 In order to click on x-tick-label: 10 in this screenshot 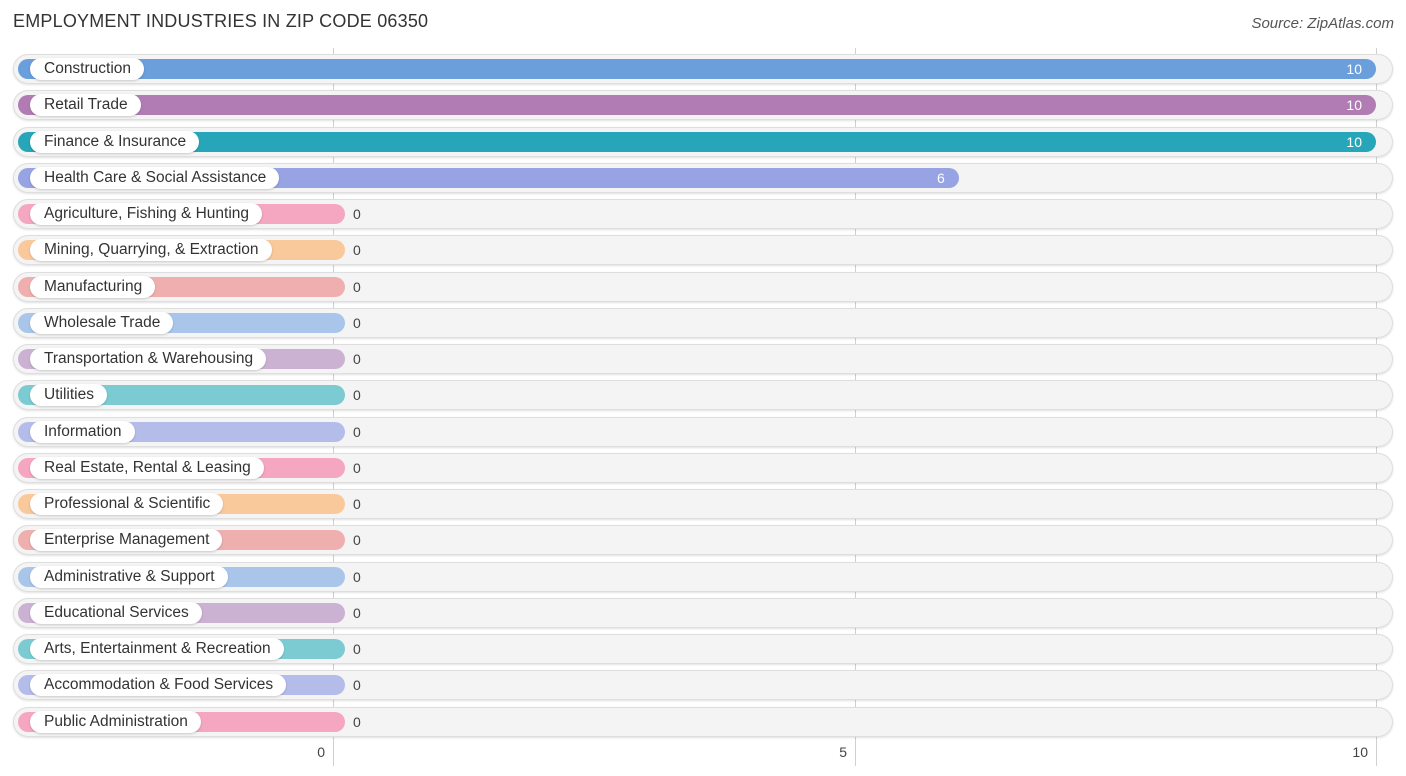, I will do `click(1360, 752)`.